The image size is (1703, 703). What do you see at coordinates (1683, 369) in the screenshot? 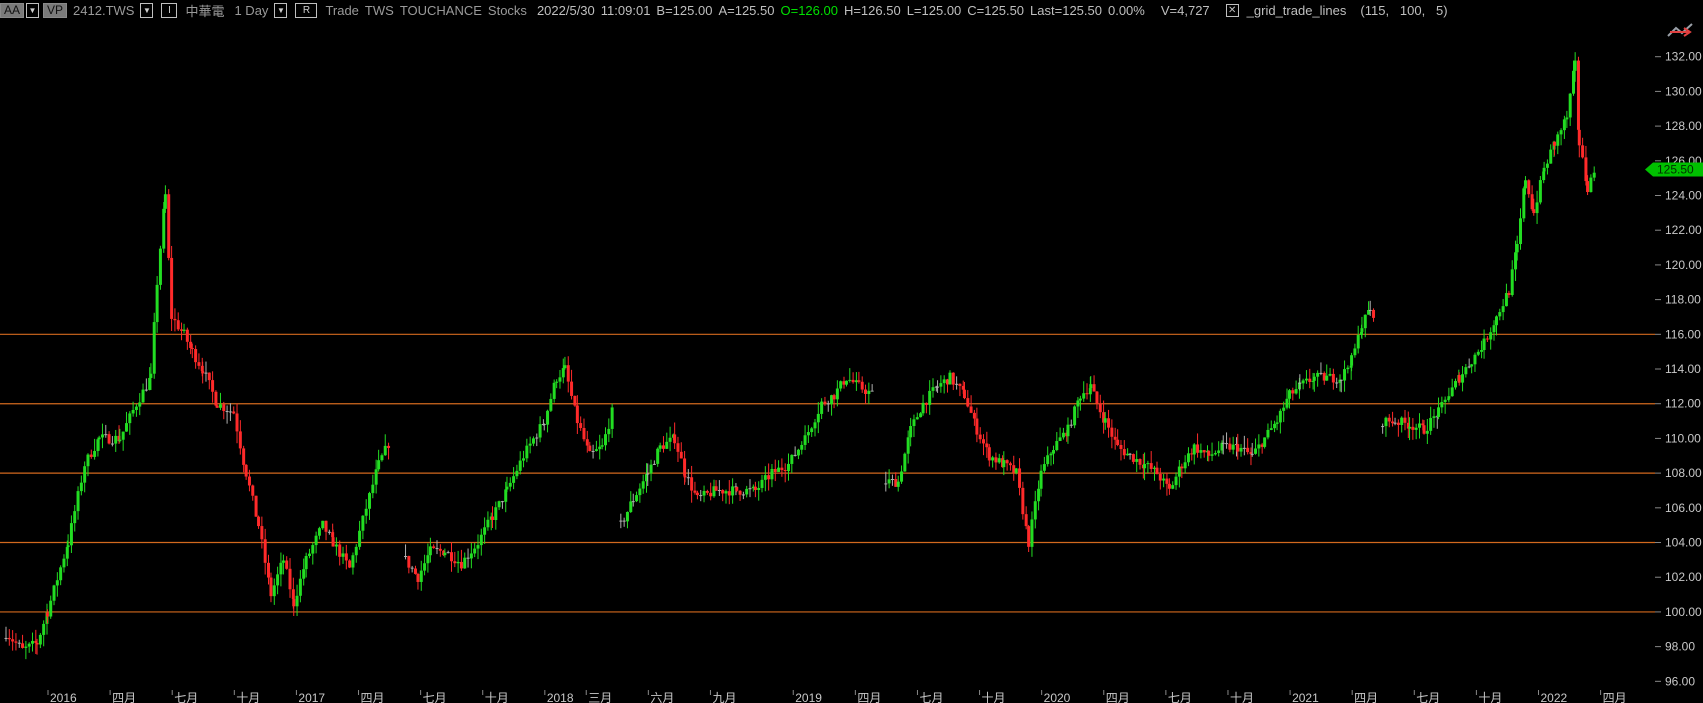
I see `price-tick-label: 114.00` at bounding box center [1683, 369].